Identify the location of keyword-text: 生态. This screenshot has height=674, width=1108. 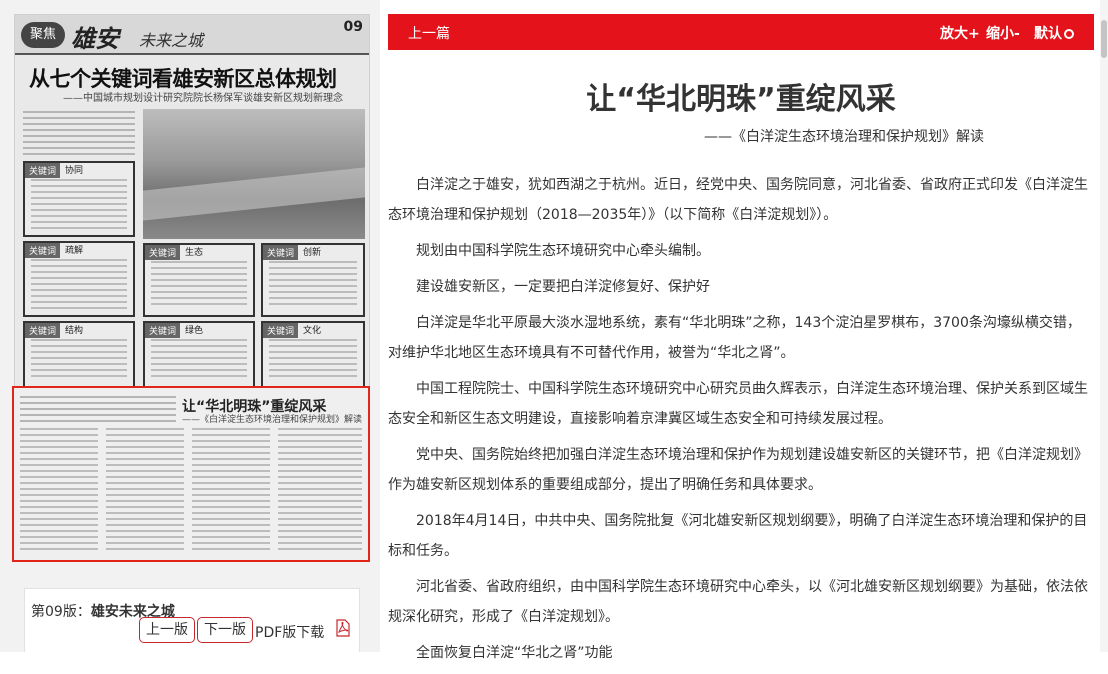
(194, 253).